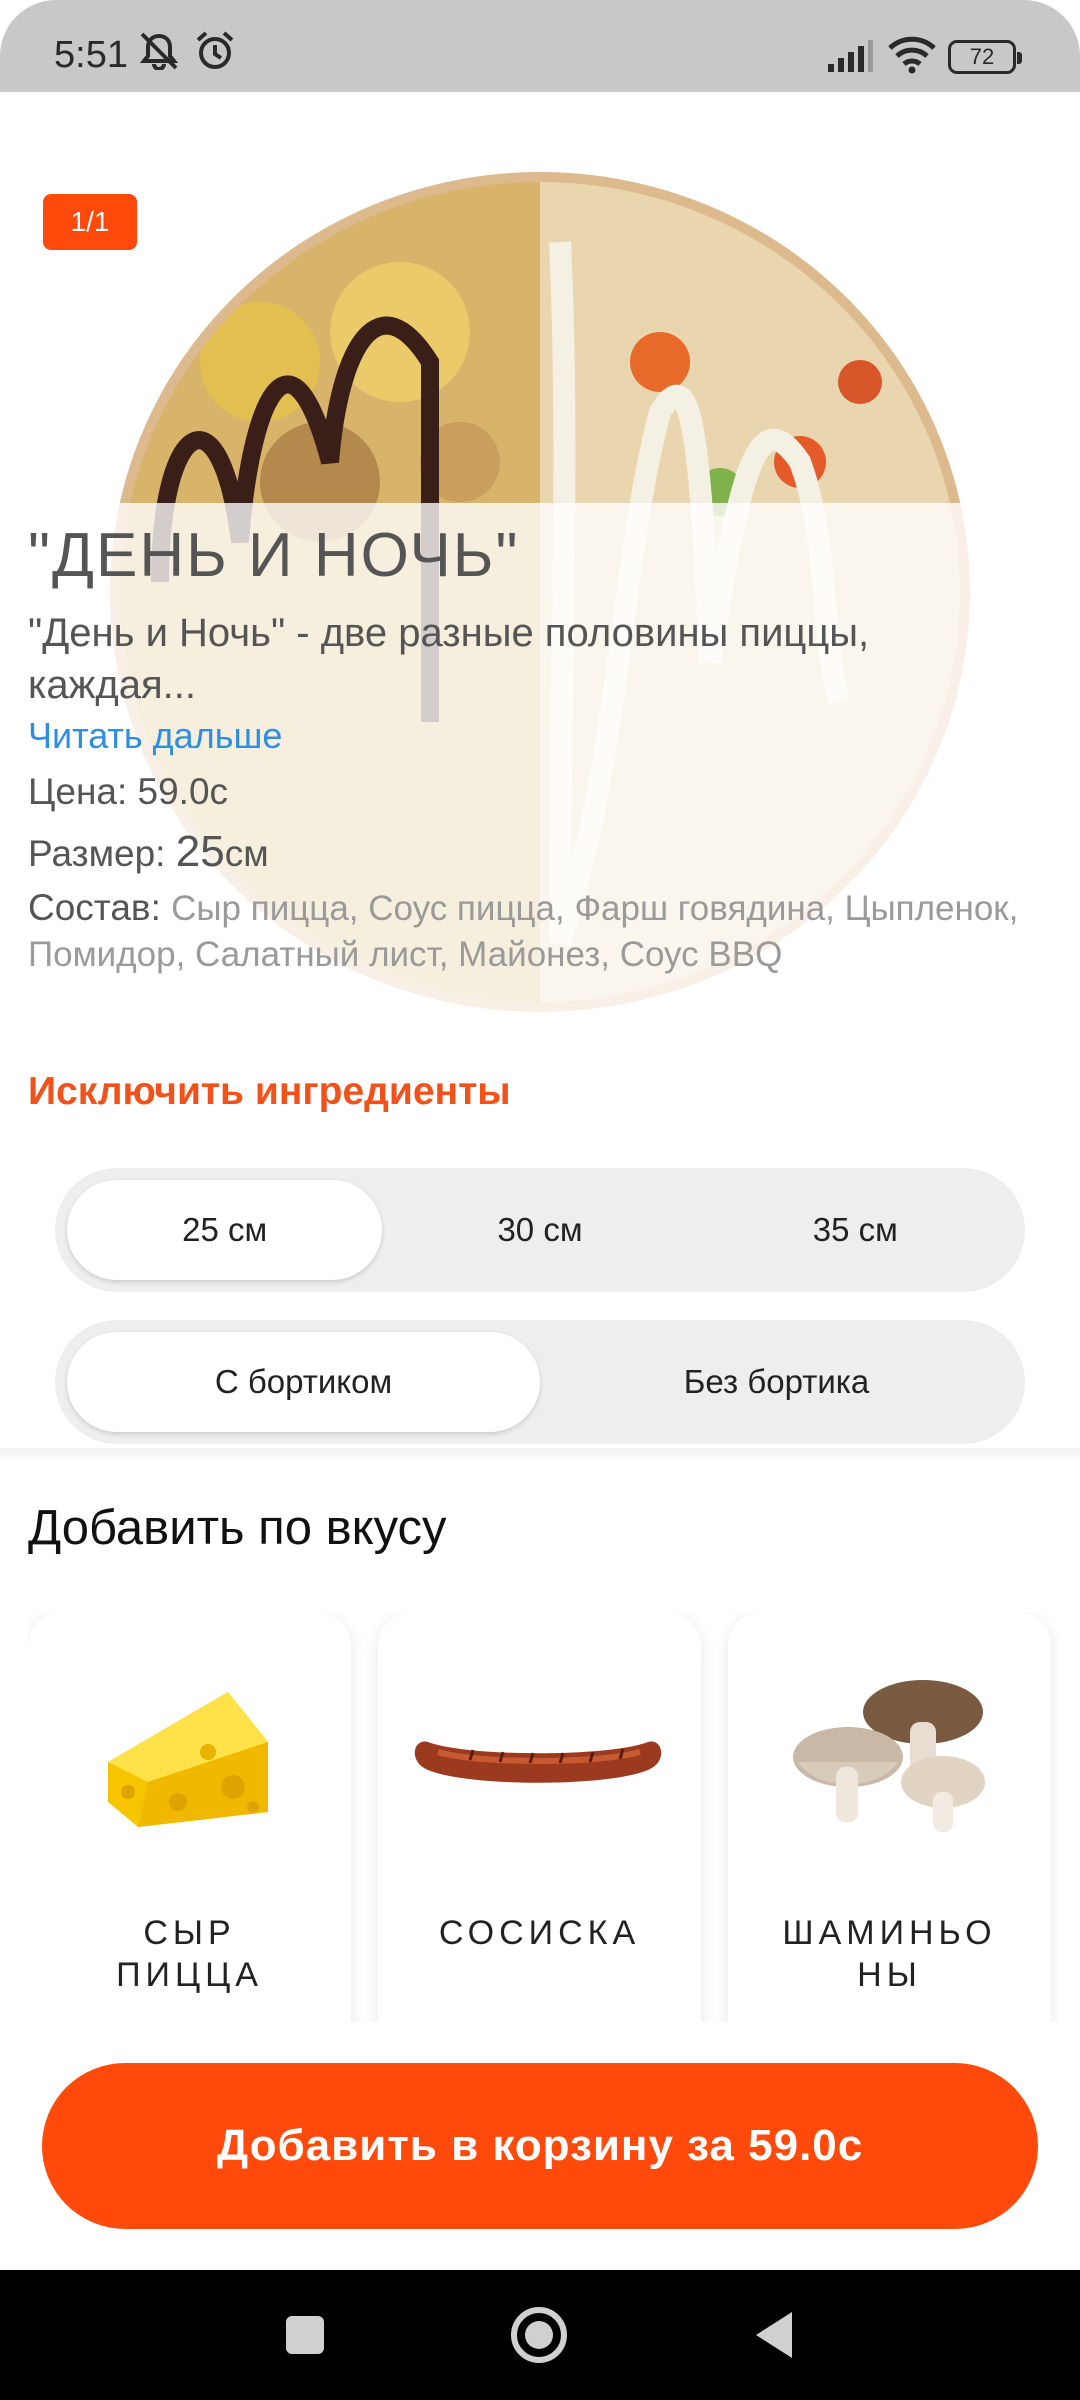 This screenshot has width=1080, height=2400. What do you see at coordinates (850, 56) in the screenshot?
I see `signal-icon` at bounding box center [850, 56].